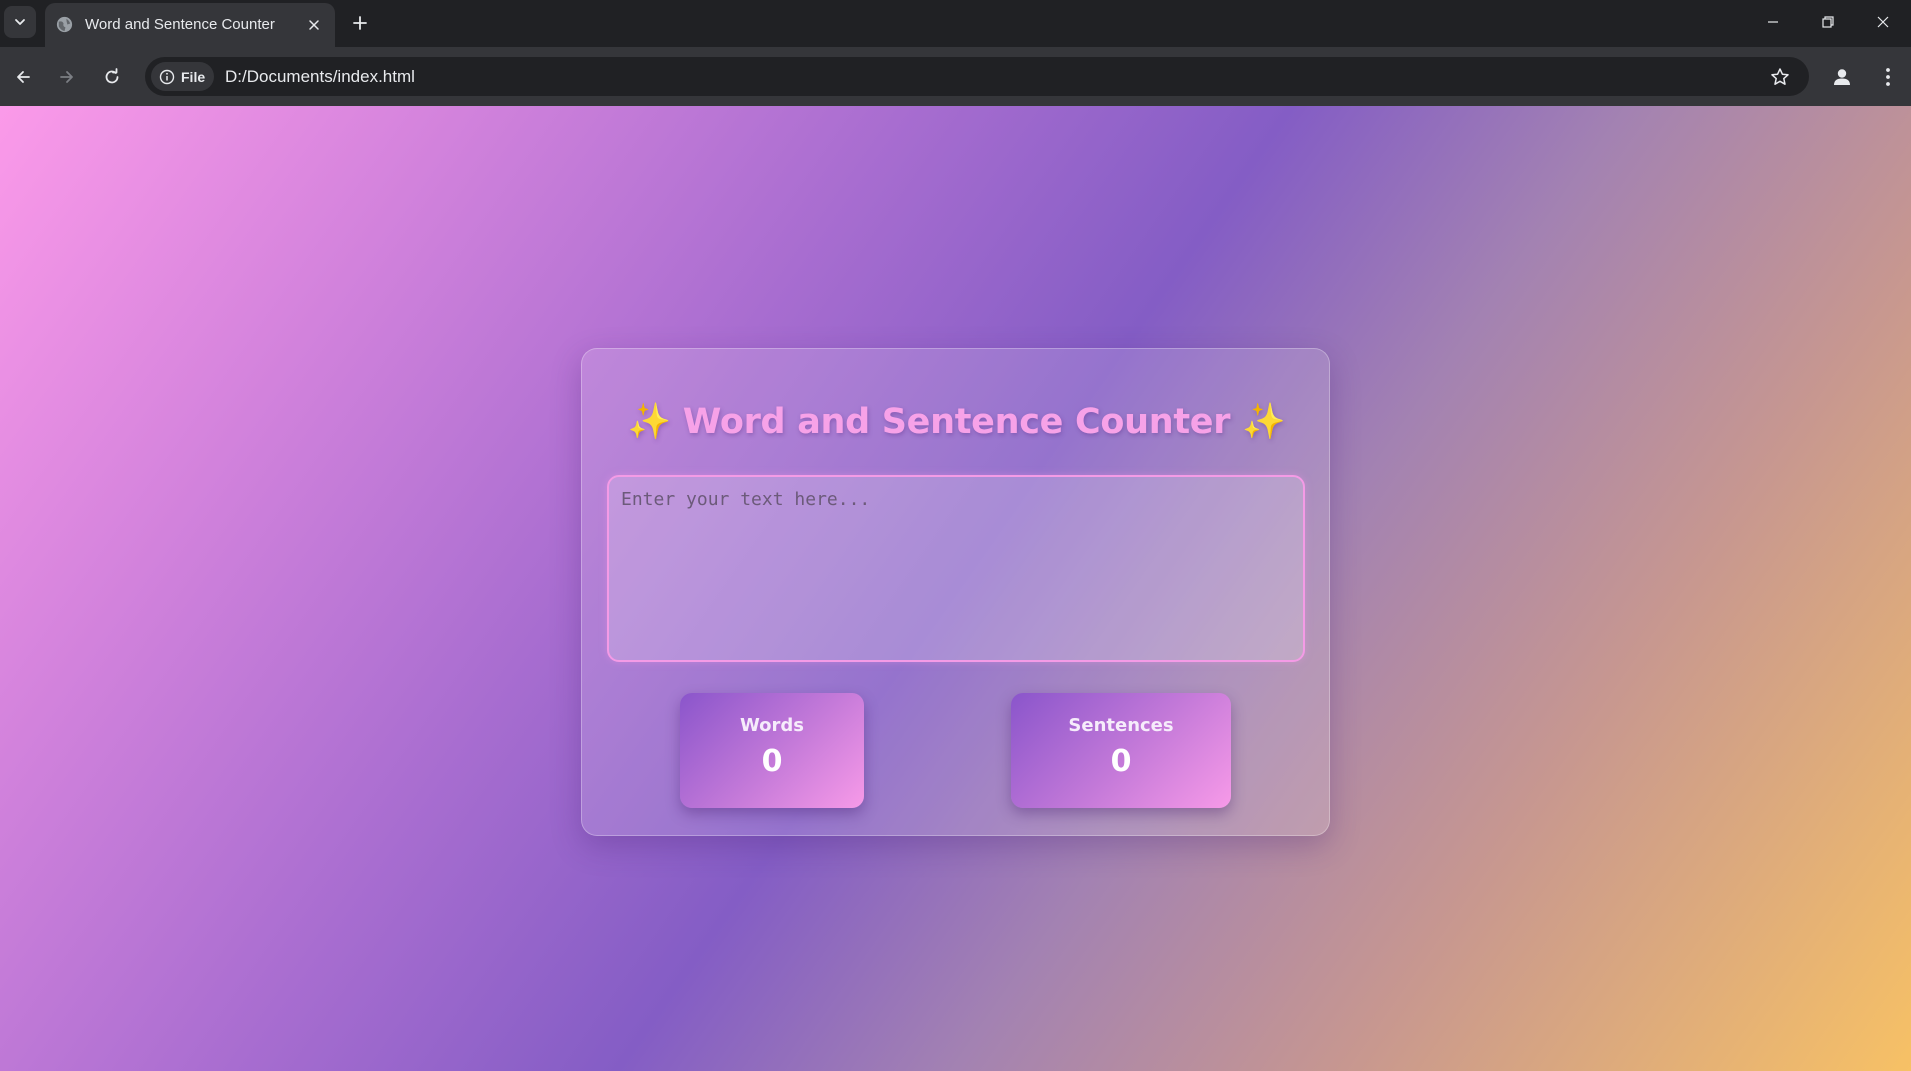 This screenshot has width=1911, height=1071. I want to click on close-window-button, so click(1883, 22).